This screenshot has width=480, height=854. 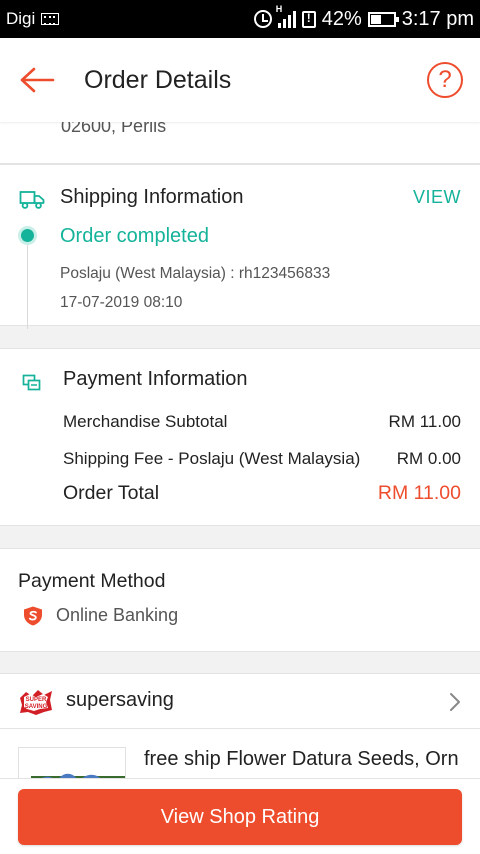 I want to click on shop-logo-text-bottom: SAVING, so click(x=36, y=707).